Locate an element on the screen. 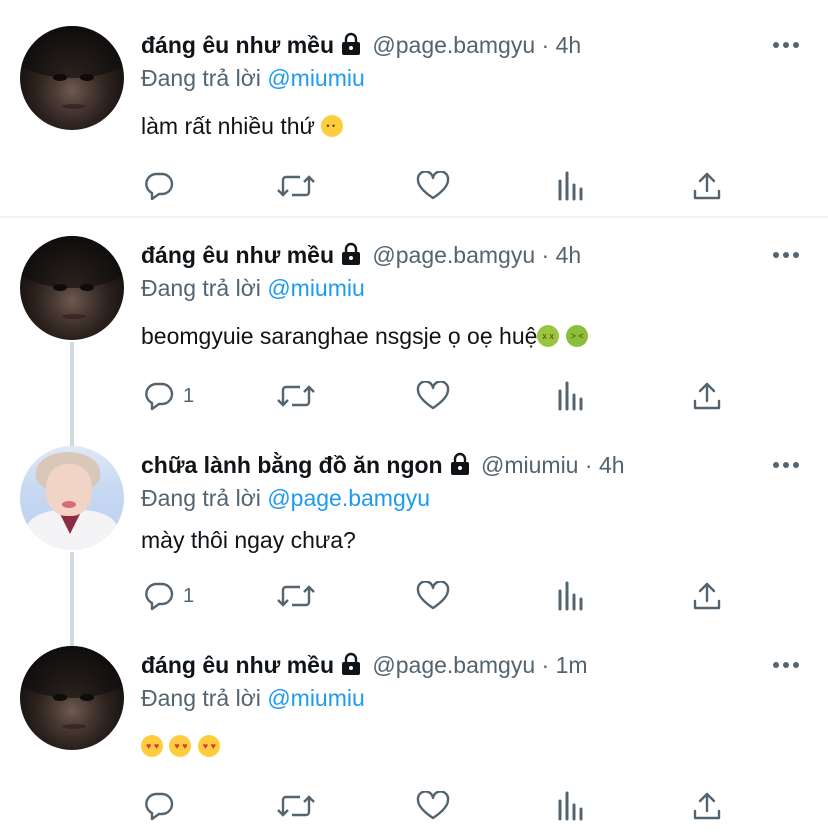 The height and width of the screenshot is (835, 828). tweet-text-content: beomgyuie saranghae nsgsje ọ oẹ huệ is located at coordinates (339, 336).